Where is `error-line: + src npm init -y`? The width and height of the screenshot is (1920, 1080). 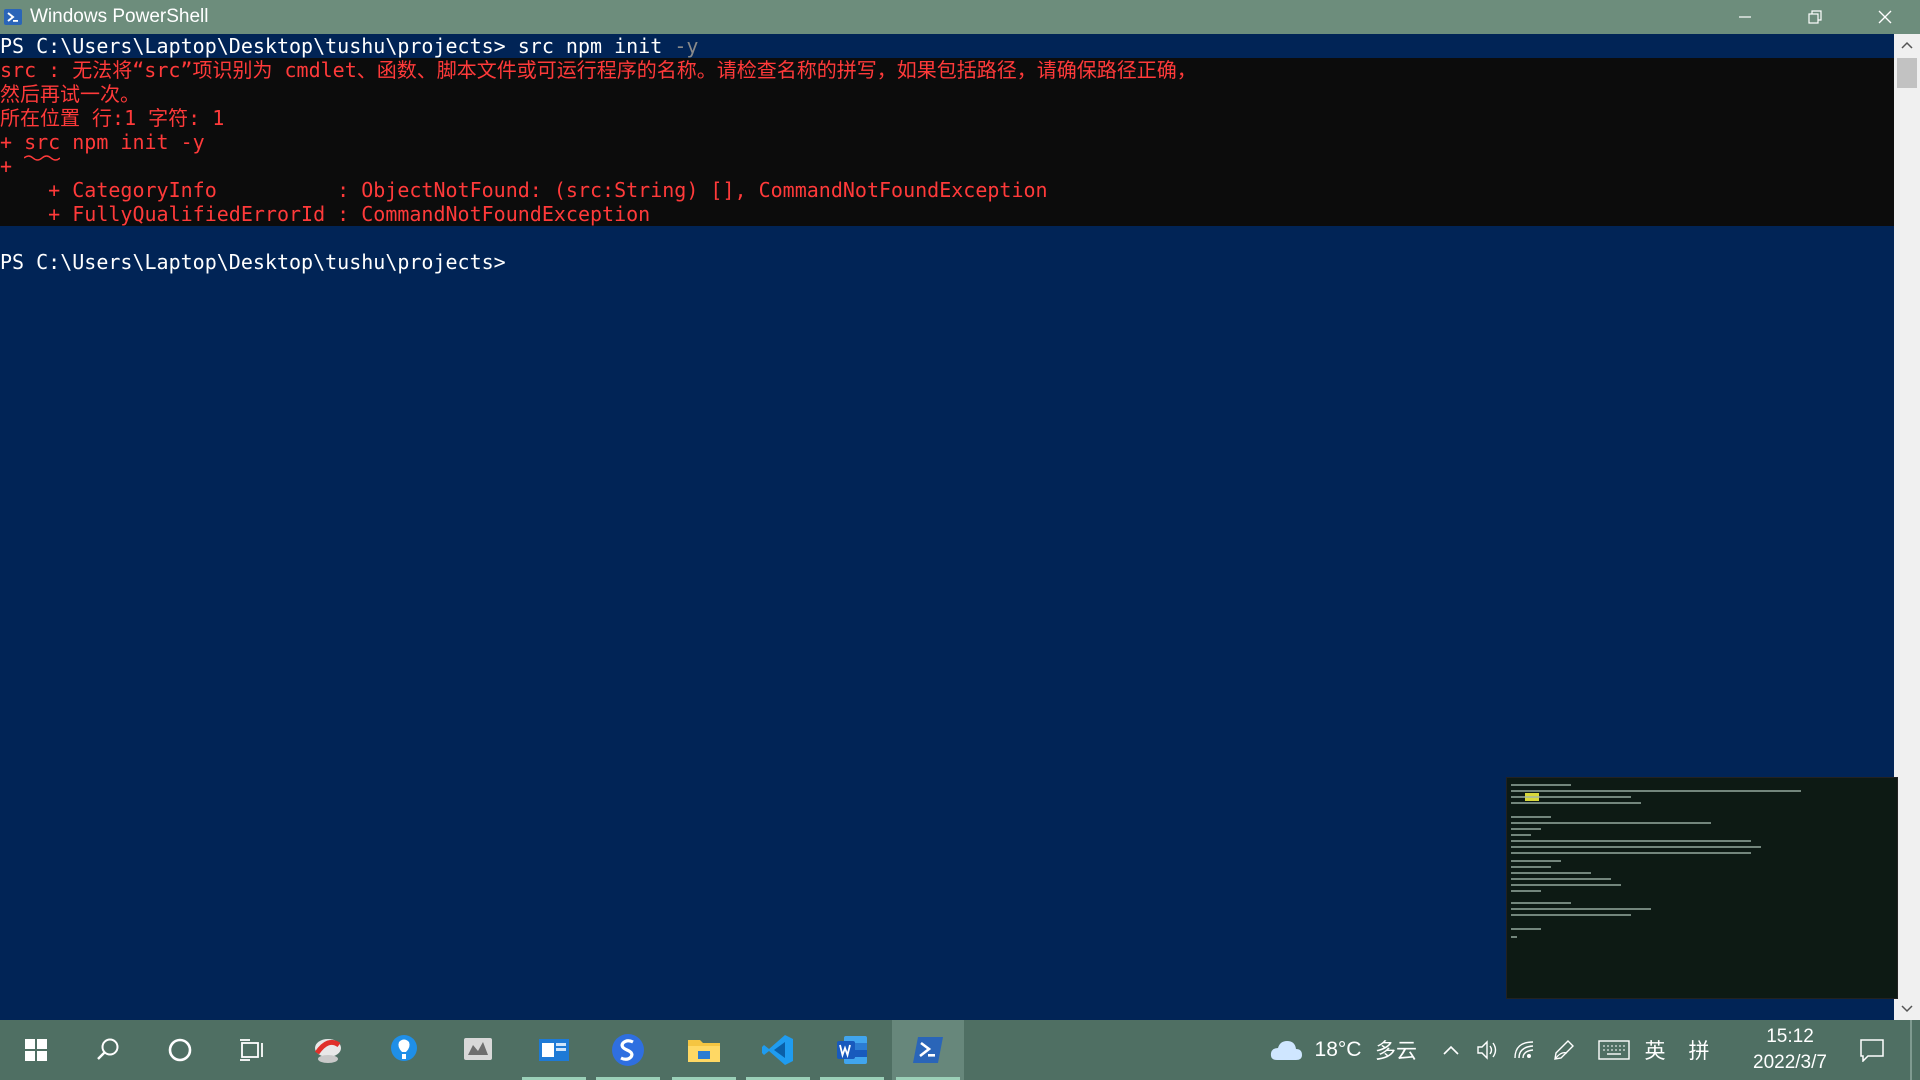 error-line: + src npm init -y is located at coordinates (102, 142).